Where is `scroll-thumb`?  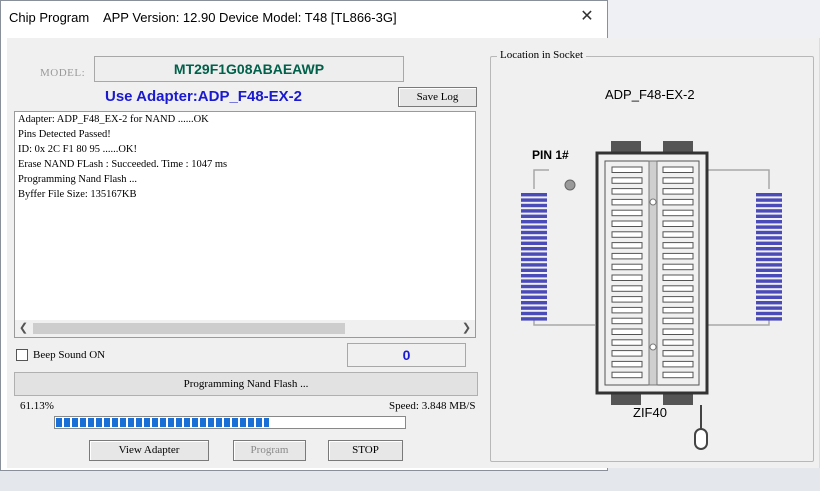 scroll-thumb is located at coordinates (189, 328).